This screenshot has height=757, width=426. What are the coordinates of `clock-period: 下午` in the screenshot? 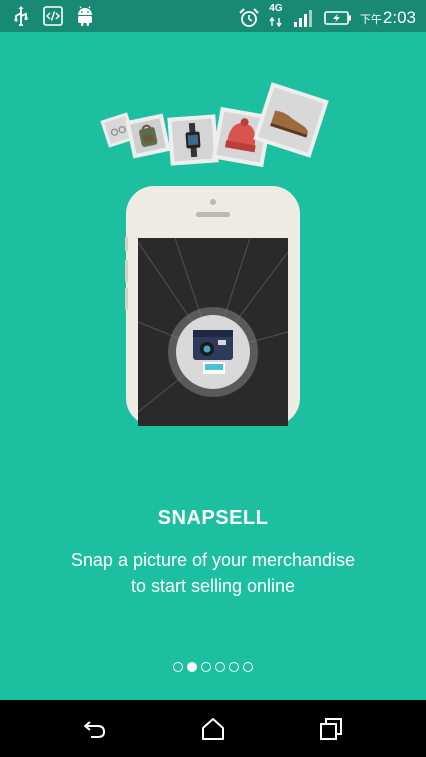 It's located at (370, 20).